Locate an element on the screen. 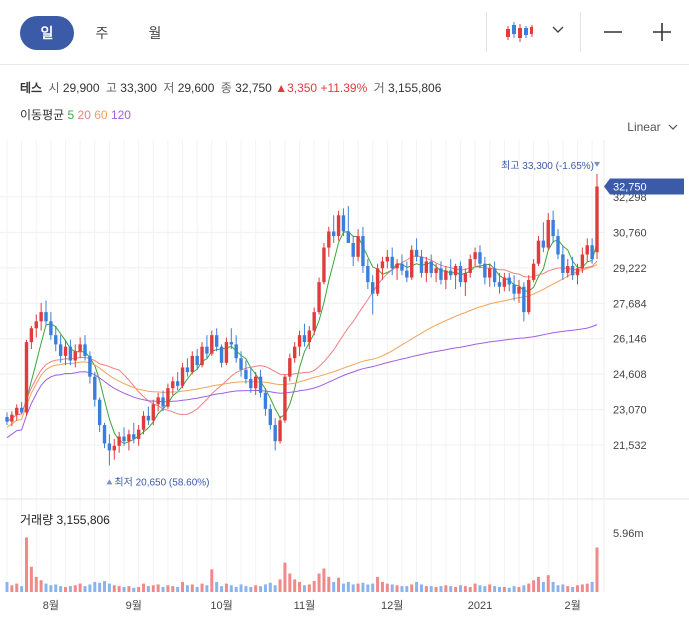 The height and width of the screenshot is (624, 689). x-tick-label: 8월 is located at coordinates (51, 605).